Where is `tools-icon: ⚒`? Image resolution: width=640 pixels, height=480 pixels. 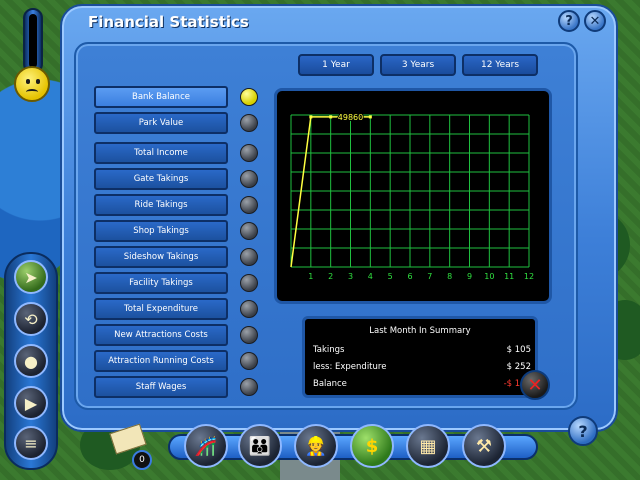
tools-icon: ⚒ is located at coordinates (484, 446).